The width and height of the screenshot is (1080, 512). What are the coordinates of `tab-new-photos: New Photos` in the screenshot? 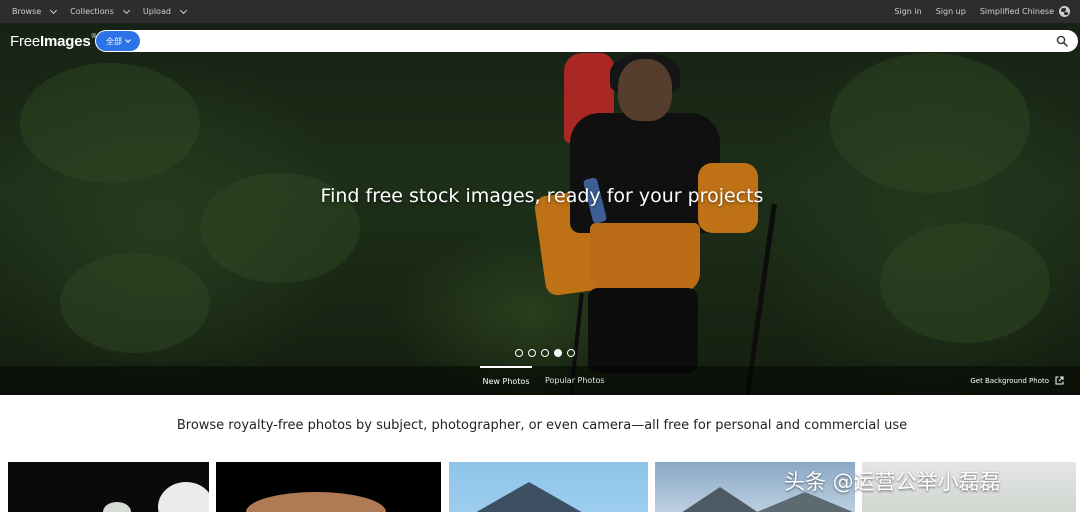 It's located at (506, 380).